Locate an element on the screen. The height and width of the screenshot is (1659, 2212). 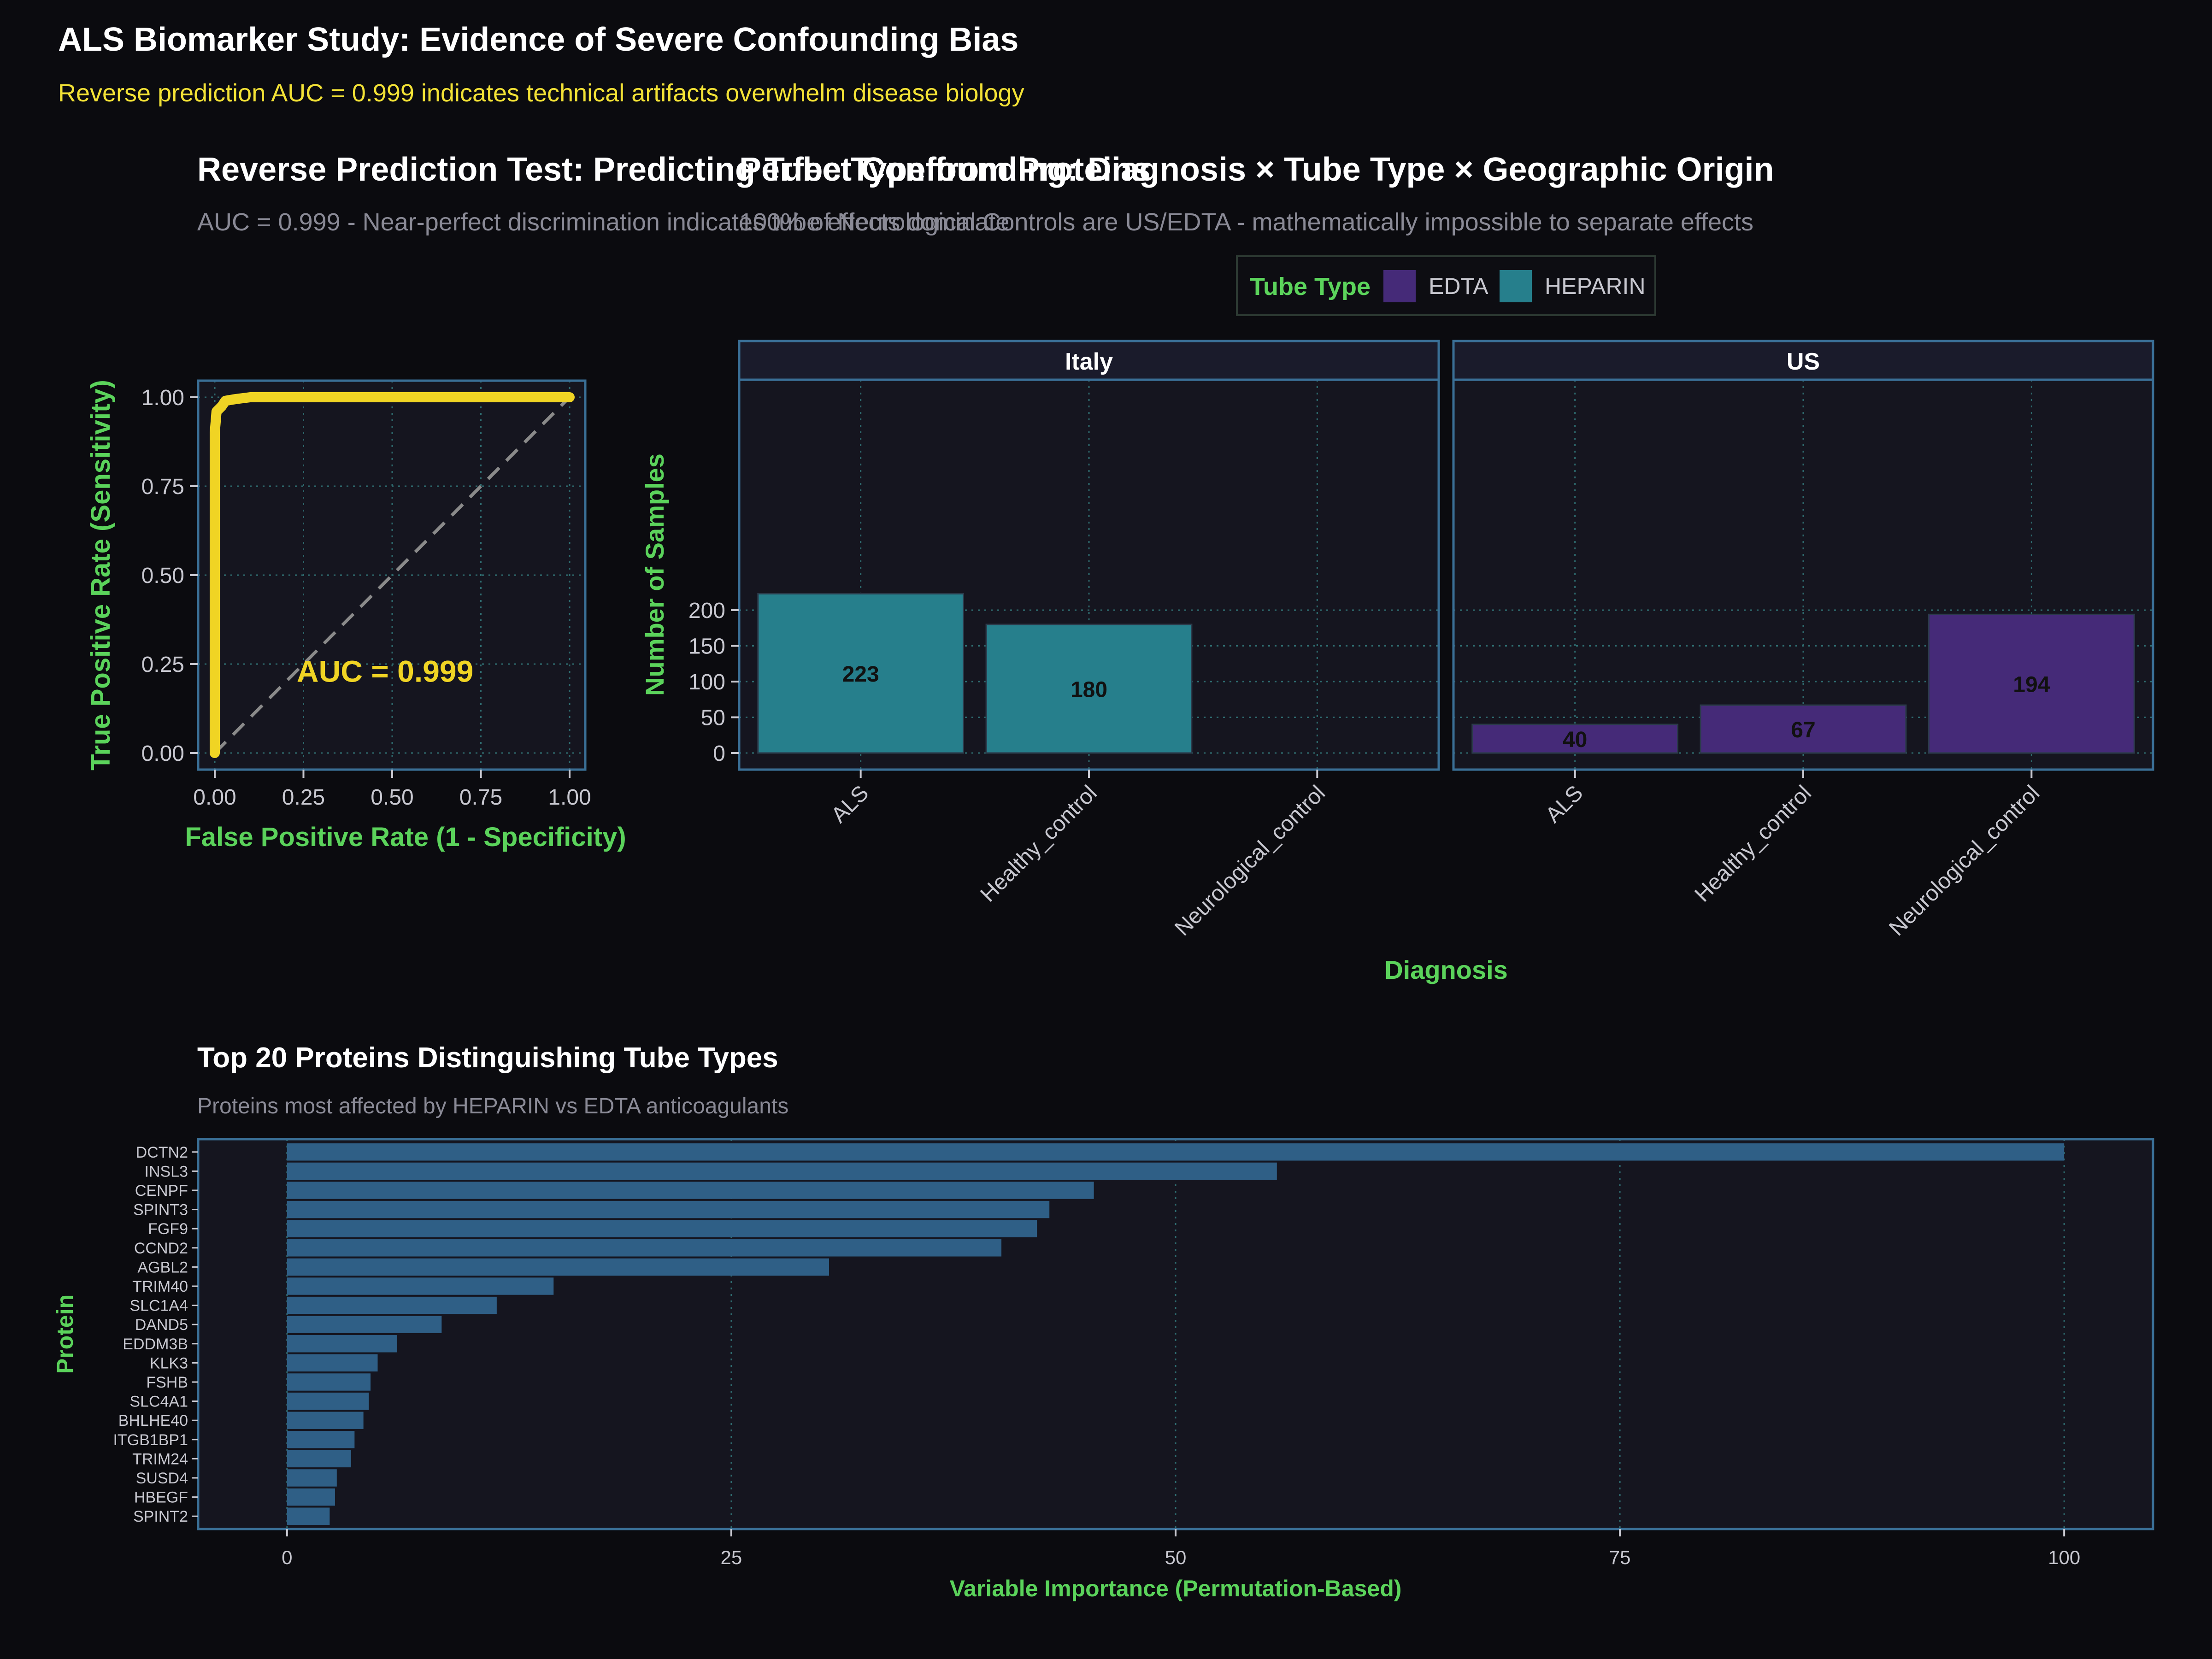
bar-value-label: 180 is located at coordinates (1089, 690).